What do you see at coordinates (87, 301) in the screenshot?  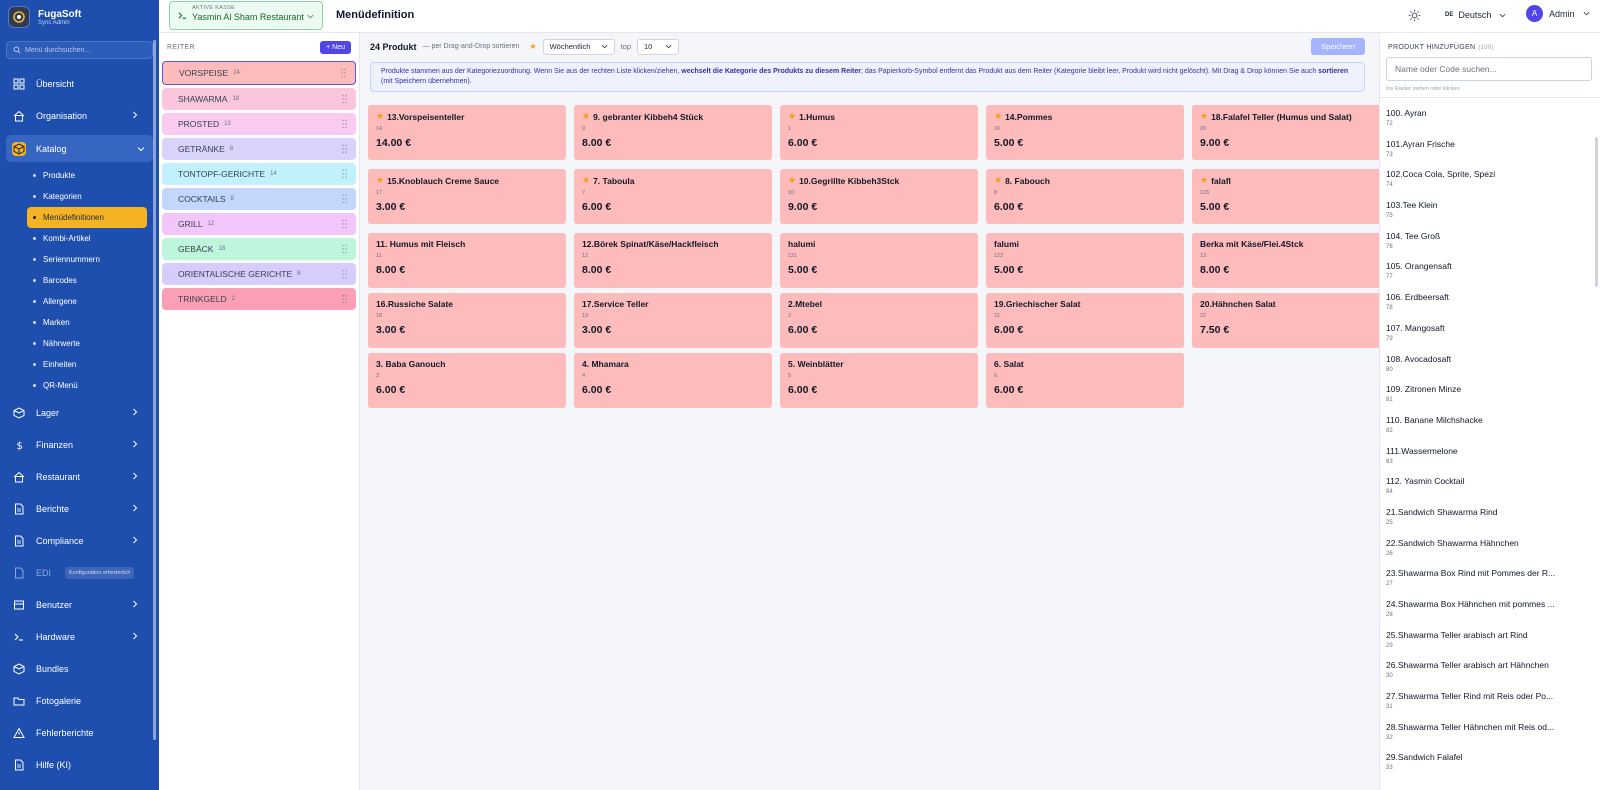 I see `sidebar-subitem-allergene: Allergene` at bounding box center [87, 301].